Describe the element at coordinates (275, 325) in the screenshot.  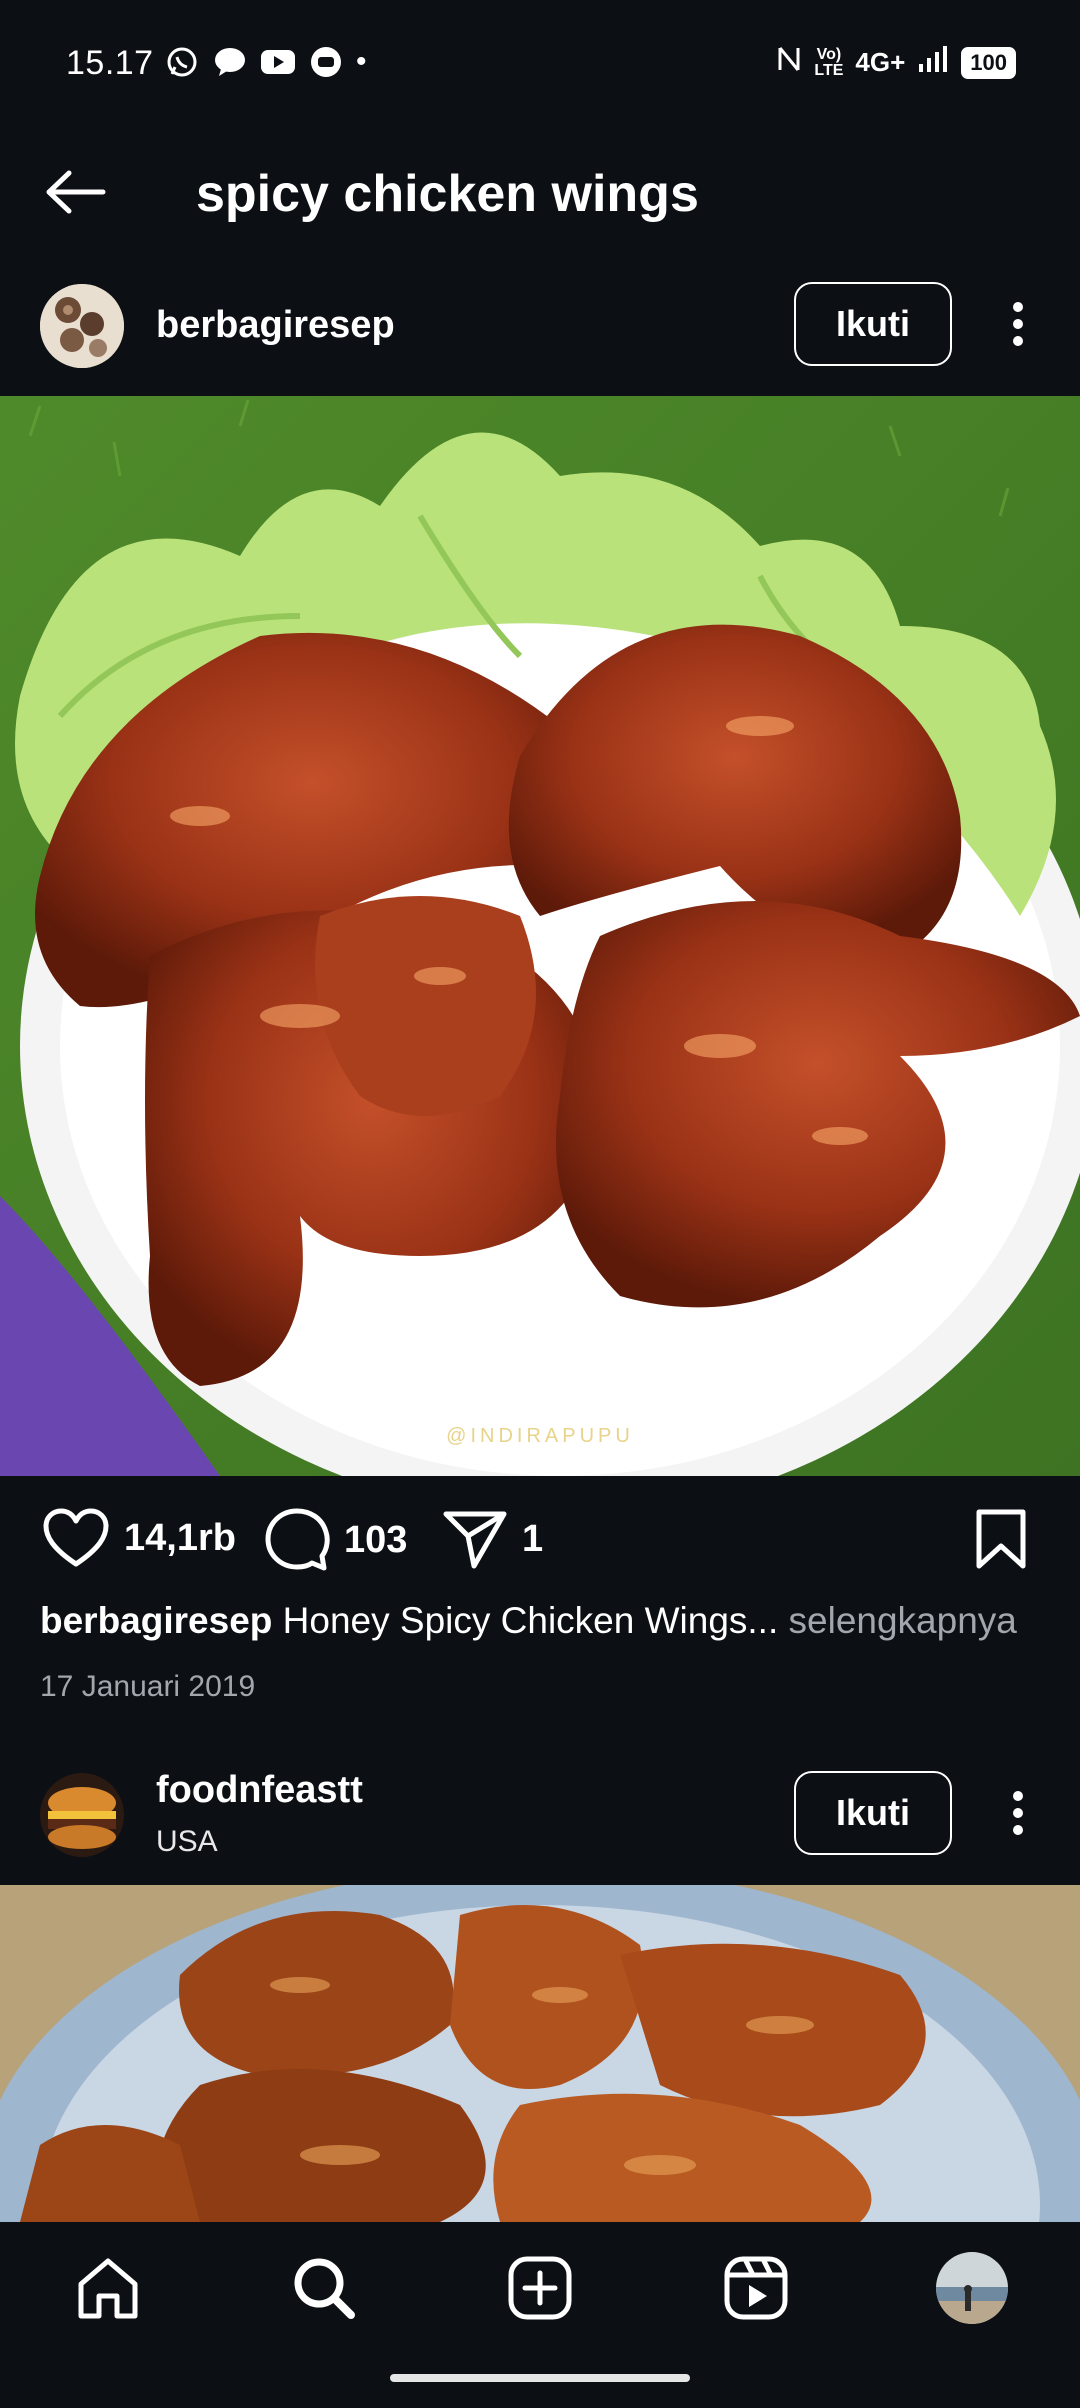
I see `post-username: berbagiresep` at that location.